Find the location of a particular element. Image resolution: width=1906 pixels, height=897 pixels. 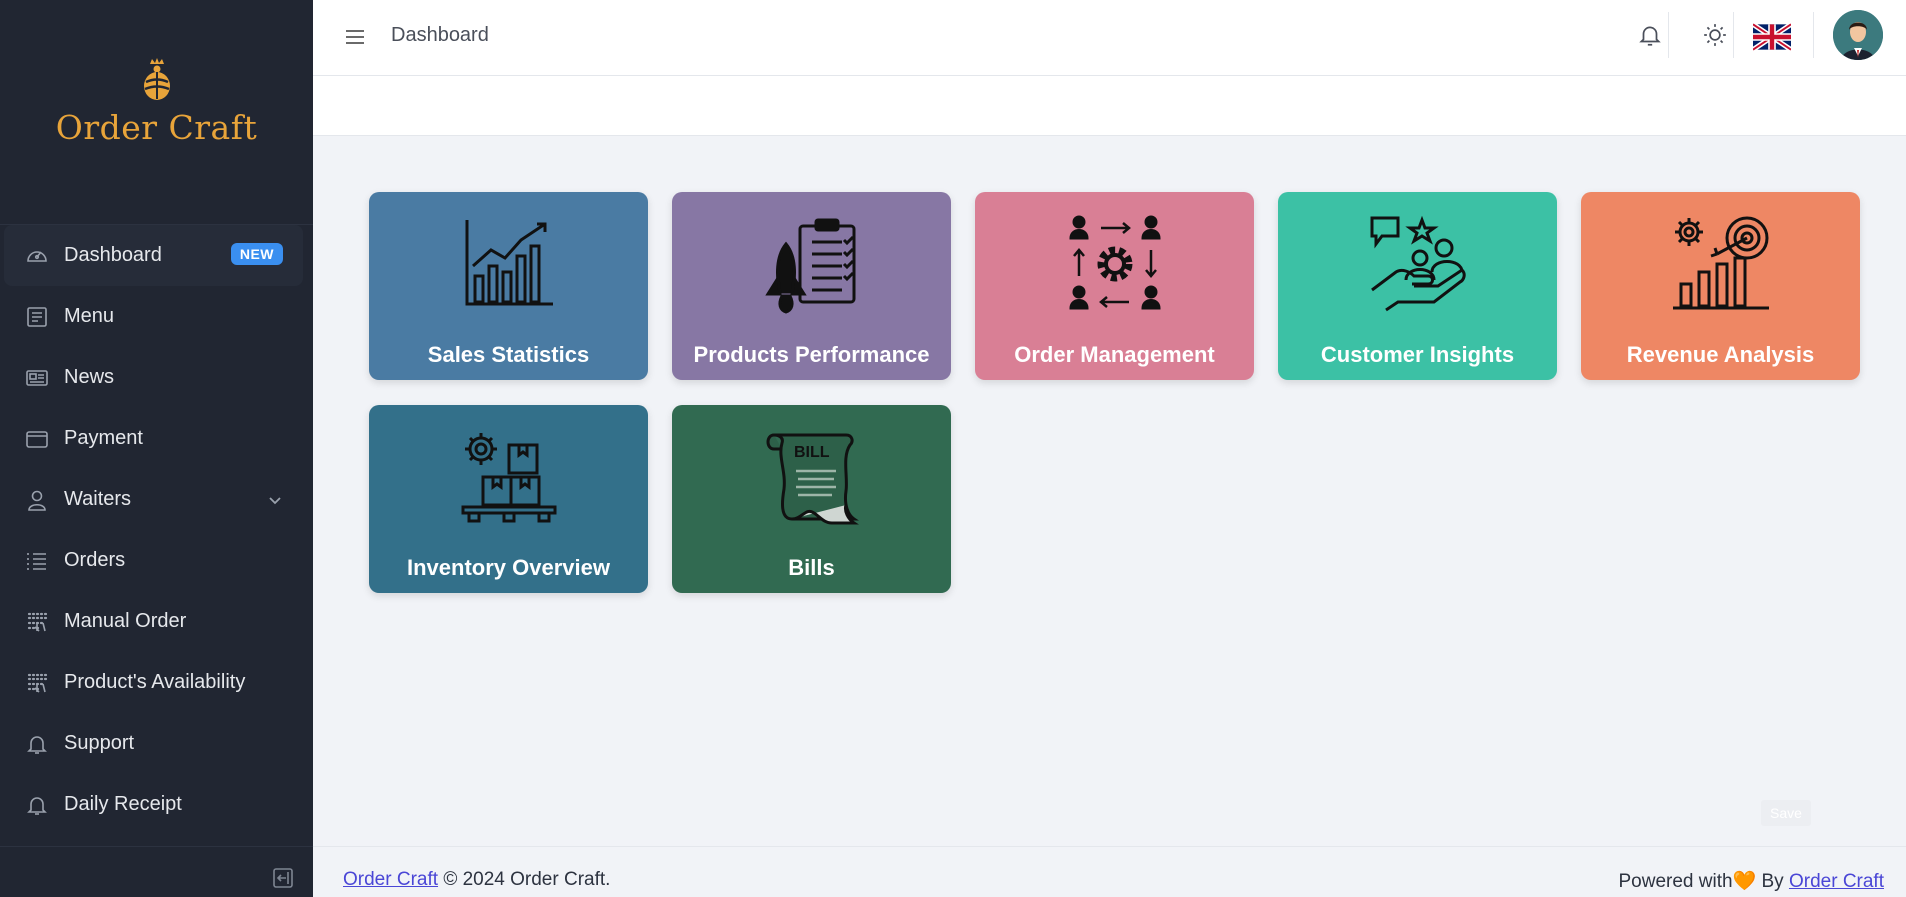

speedometer-icon is located at coordinates (37, 256).